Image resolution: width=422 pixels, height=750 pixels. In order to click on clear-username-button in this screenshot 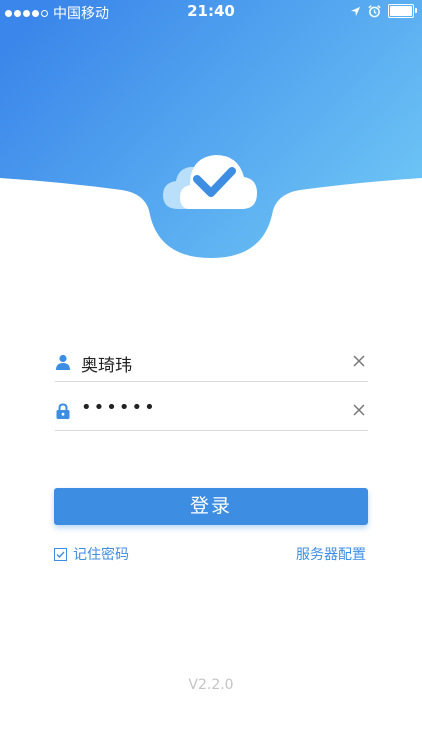, I will do `click(359, 361)`.